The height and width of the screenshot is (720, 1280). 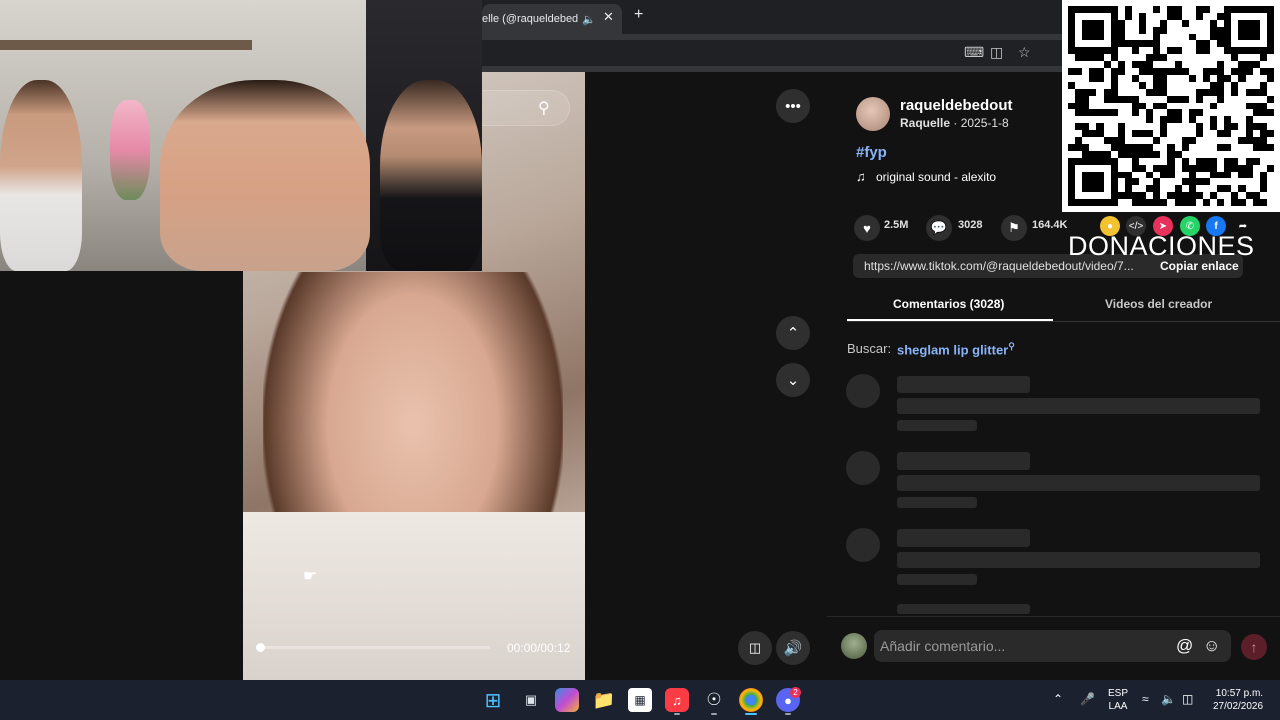 What do you see at coordinates (873, 114) in the screenshot?
I see `author-avatar` at bounding box center [873, 114].